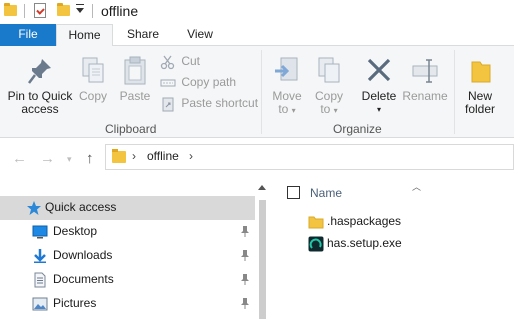  I want to click on cut-label: Cut, so click(191, 61).